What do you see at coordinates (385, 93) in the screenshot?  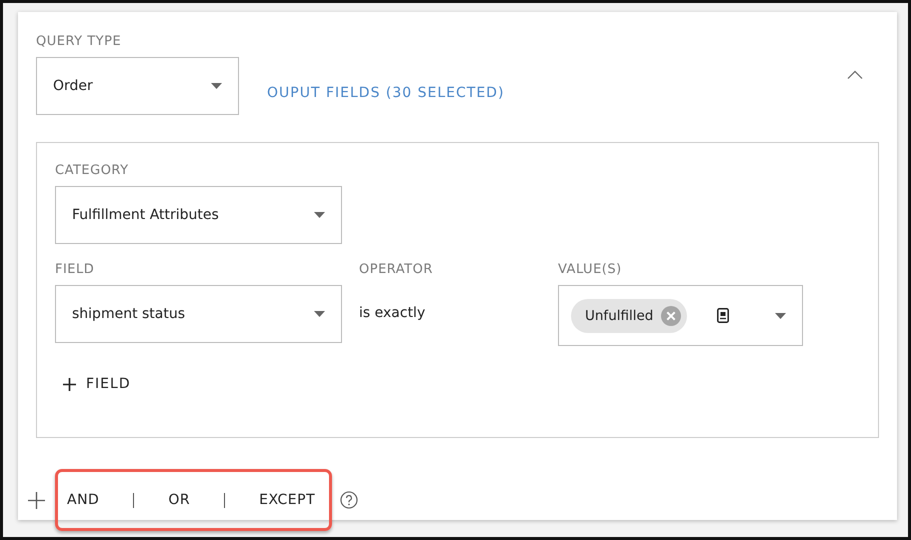 I see `output-fields-link: OUPUT FIELDS (30 SELECTED)` at bounding box center [385, 93].